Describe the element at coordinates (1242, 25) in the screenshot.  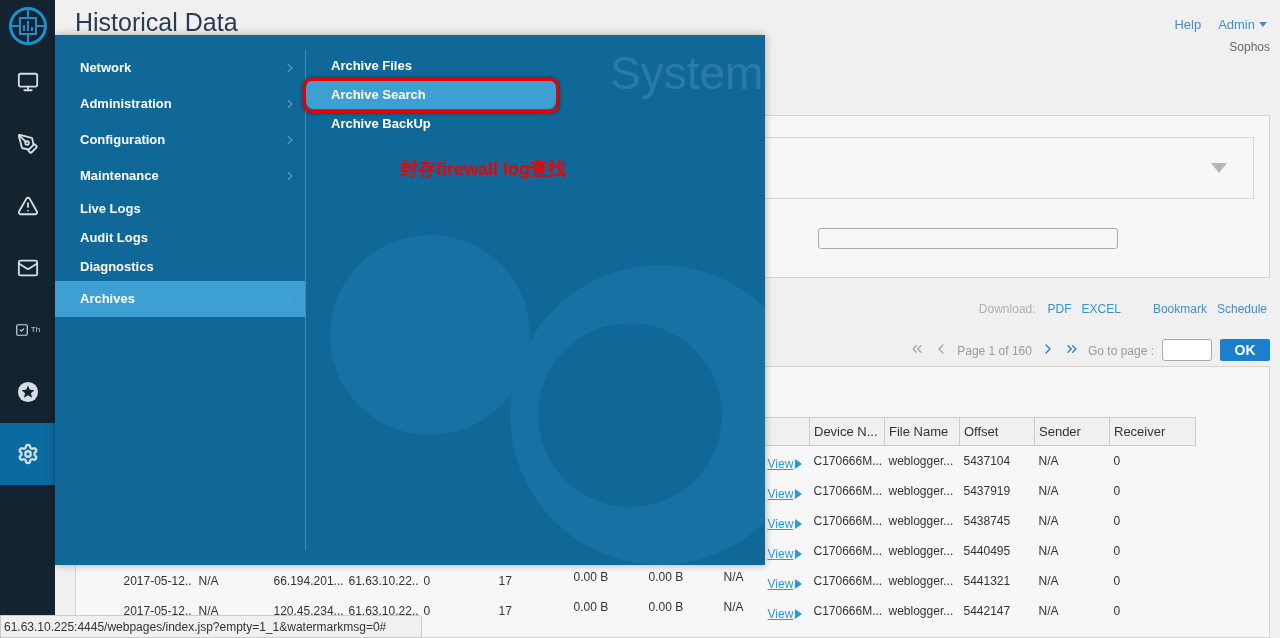
I see `user-menu: Admin` at that location.